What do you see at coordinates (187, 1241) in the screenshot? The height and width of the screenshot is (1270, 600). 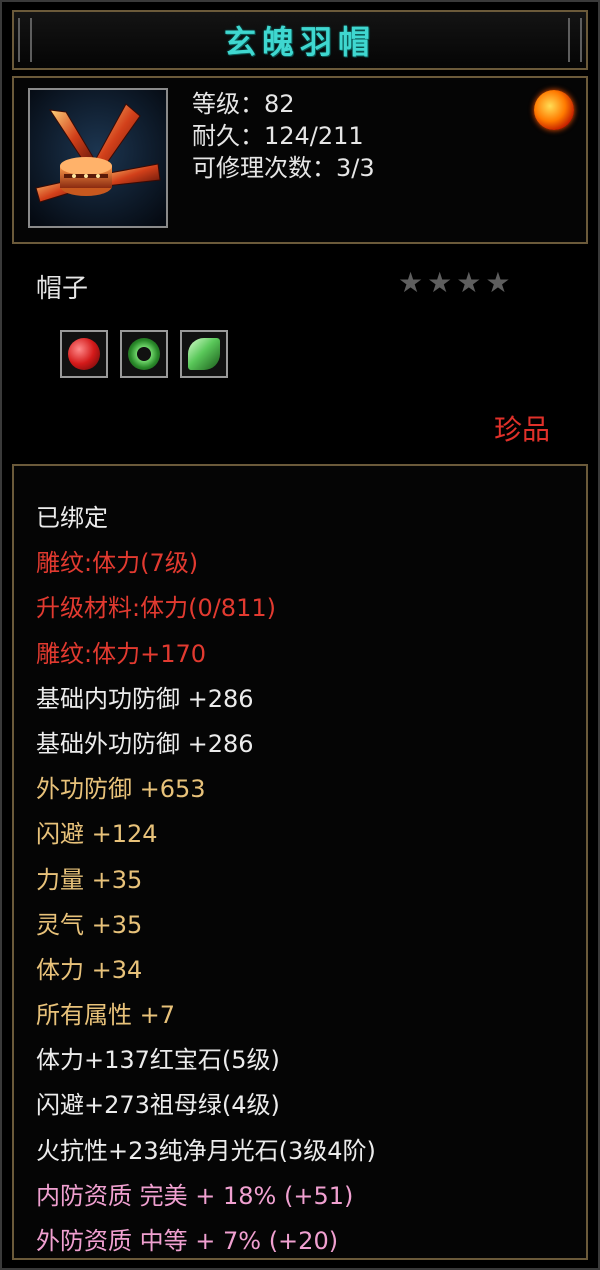 I see `attribute-line: 外防资质 中等 + 7% (+20)` at bounding box center [187, 1241].